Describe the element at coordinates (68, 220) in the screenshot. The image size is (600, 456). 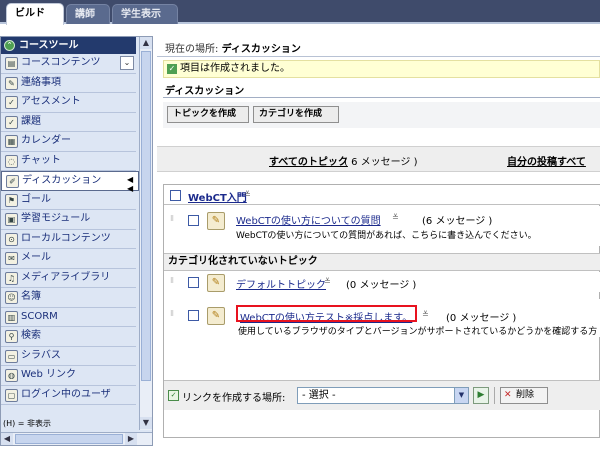
I see `sidebar-item-learning-modules: ▣ 学習モジュール` at that location.